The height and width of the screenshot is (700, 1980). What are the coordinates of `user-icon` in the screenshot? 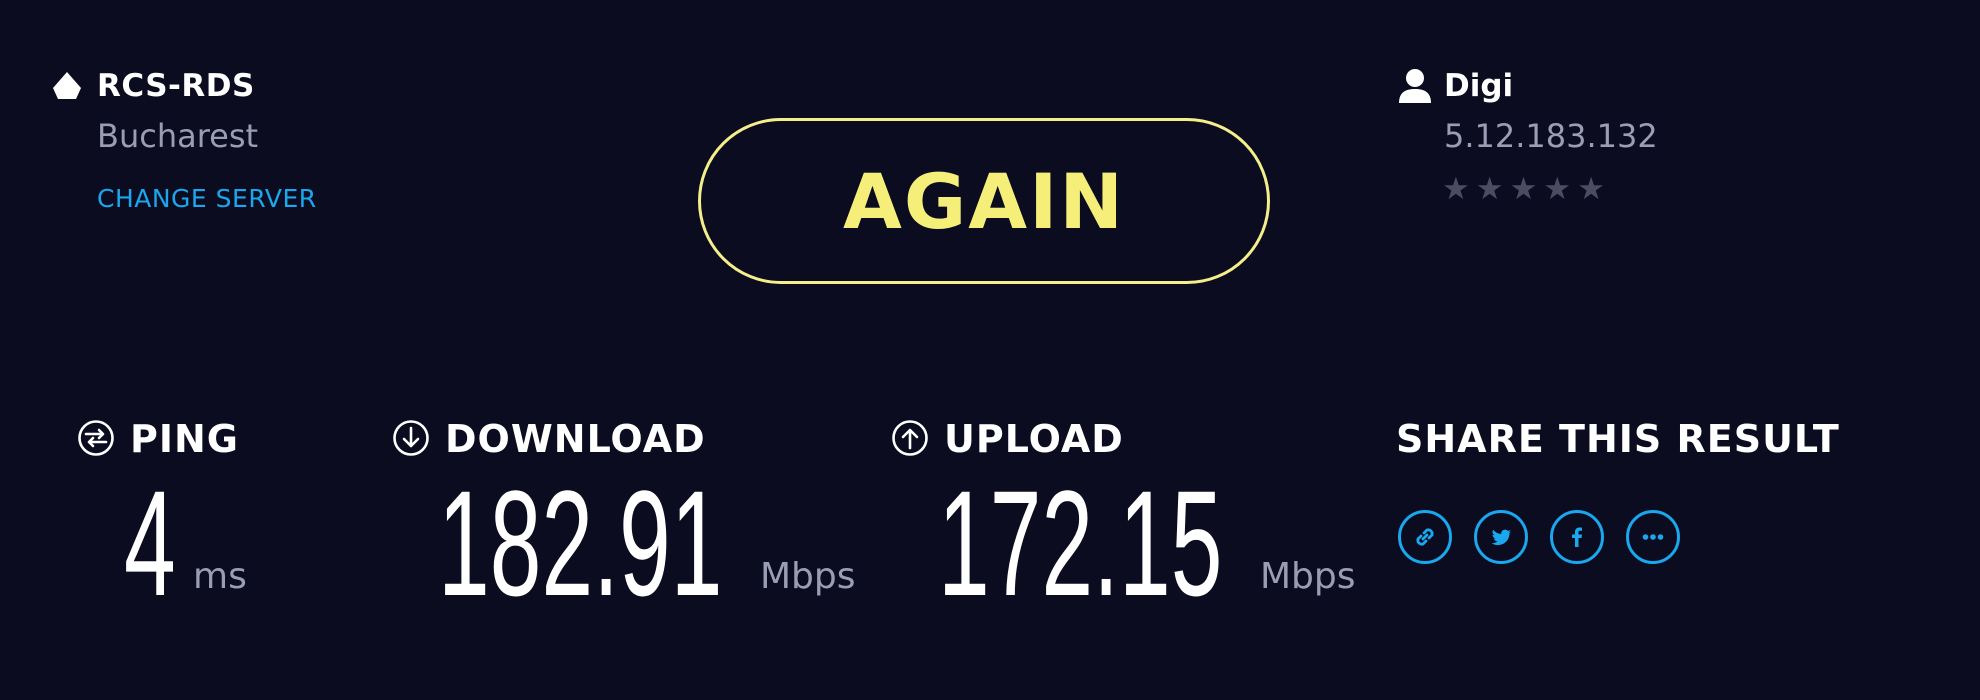 It's located at (1415, 86).